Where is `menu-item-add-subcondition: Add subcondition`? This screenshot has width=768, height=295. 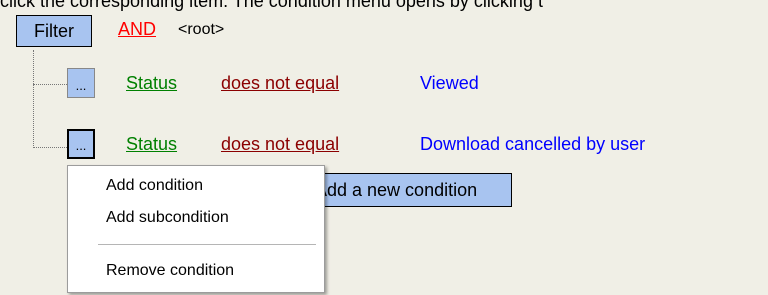 menu-item-add-subcondition: Add subcondition is located at coordinates (211, 218).